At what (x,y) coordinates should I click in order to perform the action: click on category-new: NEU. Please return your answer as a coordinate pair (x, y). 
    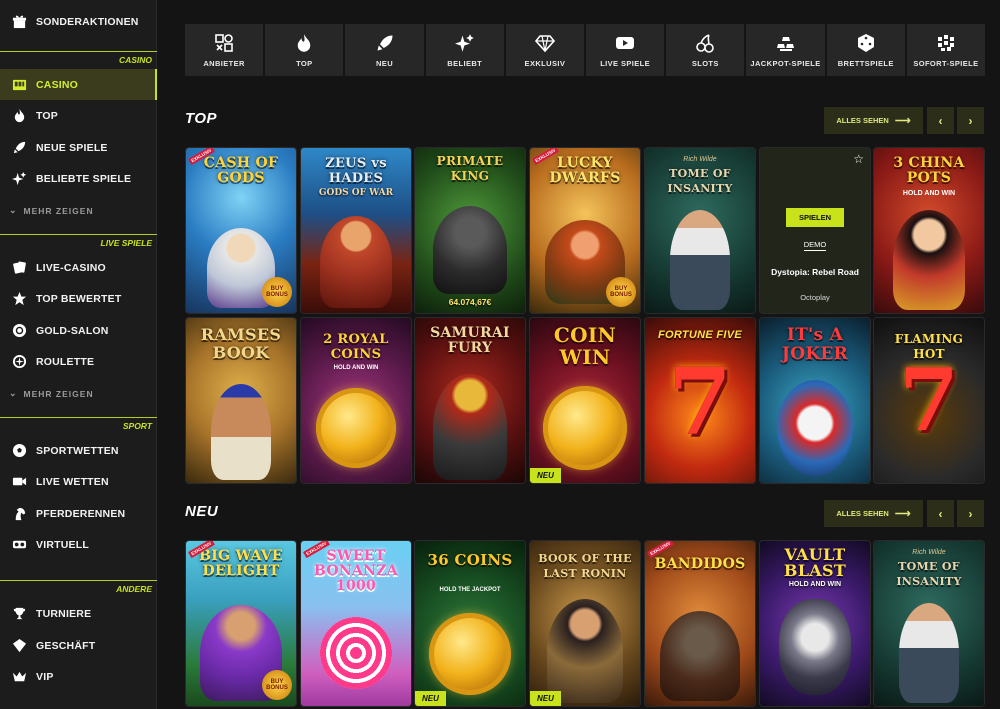
    Looking at the image, I should click on (384, 50).